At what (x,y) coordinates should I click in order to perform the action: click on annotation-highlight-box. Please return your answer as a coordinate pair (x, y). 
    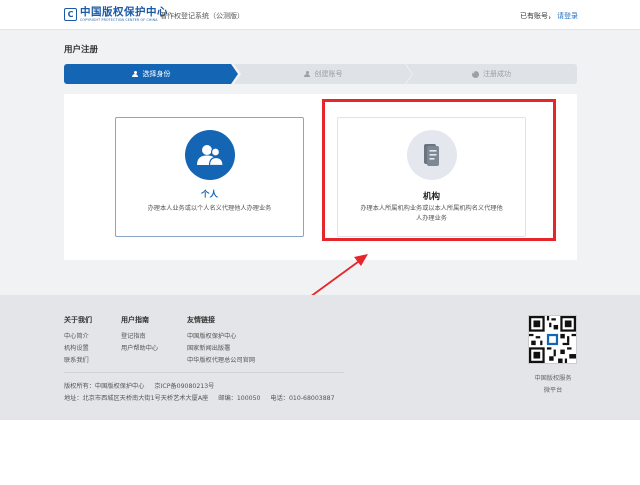
    Looking at the image, I should click on (439, 170).